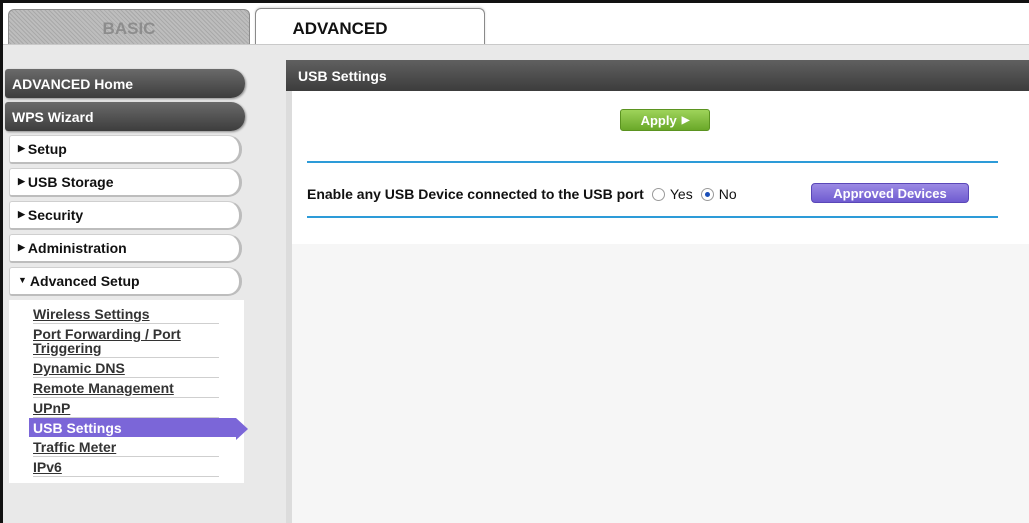  What do you see at coordinates (652, 217) in the screenshot?
I see `divider-bottom` at bounding box center [652, 217].